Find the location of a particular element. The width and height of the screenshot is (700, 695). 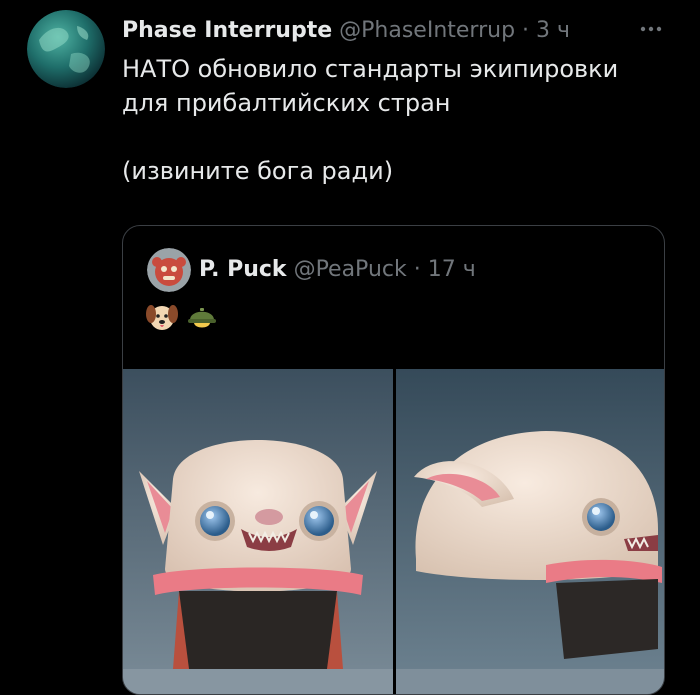

tweet-text-line: НАТО обновило стандарты экипировки is located at coordinates (370, 69).